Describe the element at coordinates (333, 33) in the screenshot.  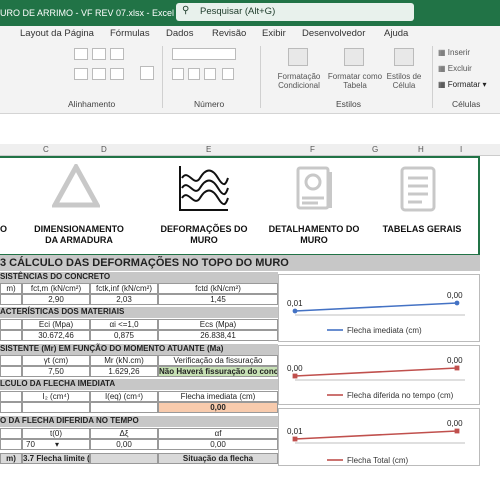
I see `tab-desenvolvedor: Desenvolvedor` at that location.